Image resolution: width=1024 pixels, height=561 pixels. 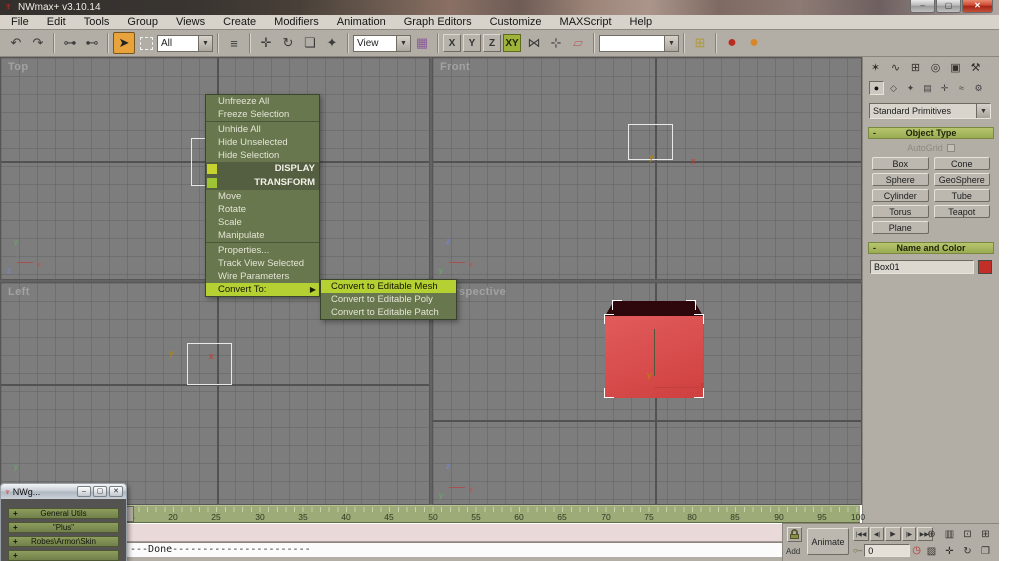 I want to click on pan-icon: ✛, so click(x=949, y=551).